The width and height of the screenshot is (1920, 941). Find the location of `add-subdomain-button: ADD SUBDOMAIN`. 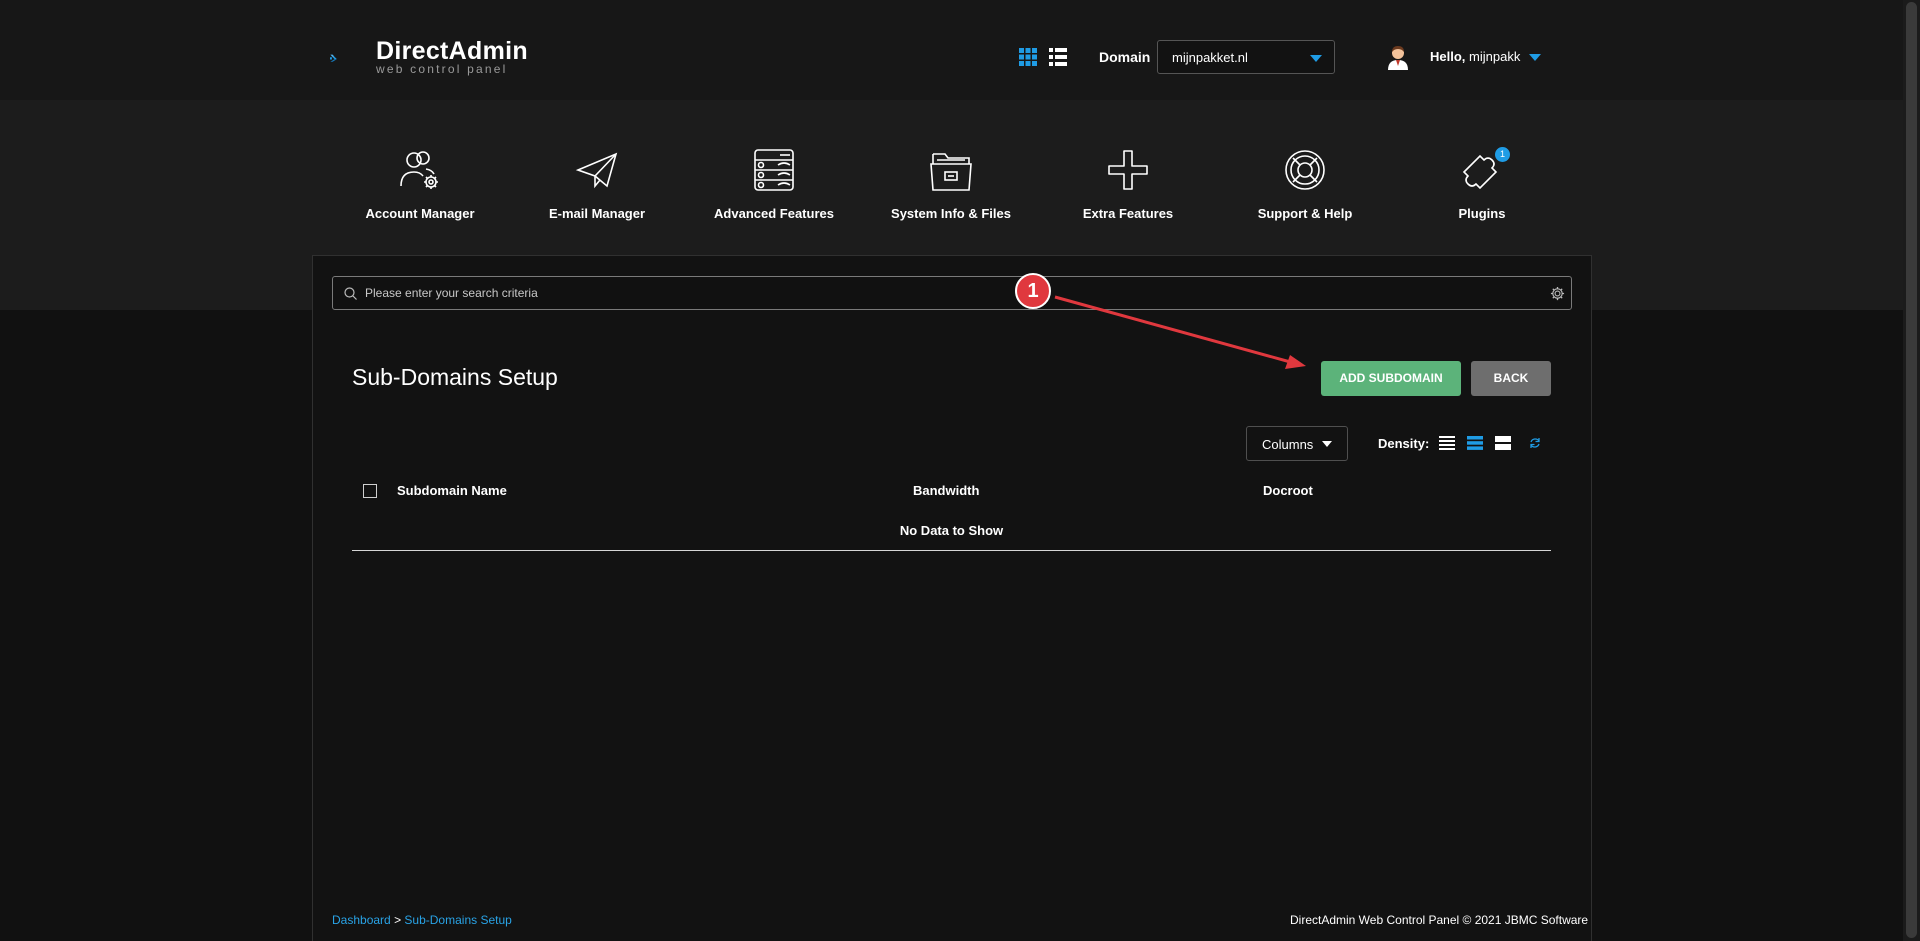

add-subdomain-button: ADD SUBDOMAIN is located at coordinates (1391, 378).